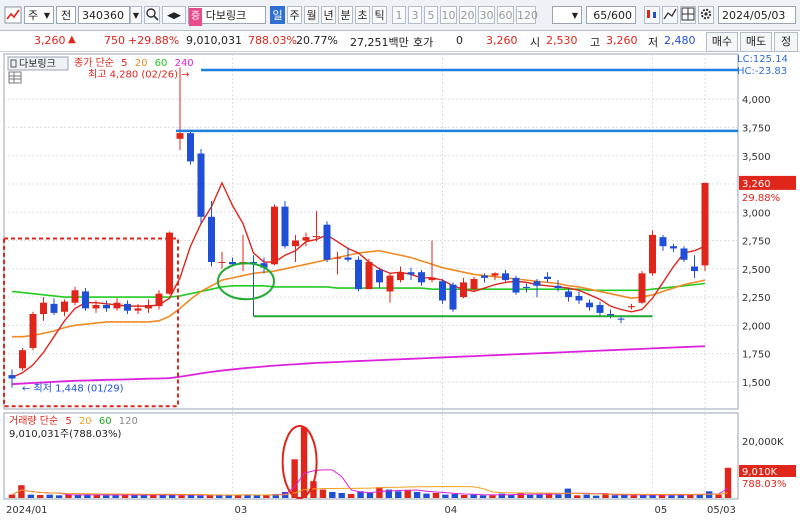  Describe the element at coordinates (756, 42) in the screenshot. I see `sell-button: 매도` at that location.